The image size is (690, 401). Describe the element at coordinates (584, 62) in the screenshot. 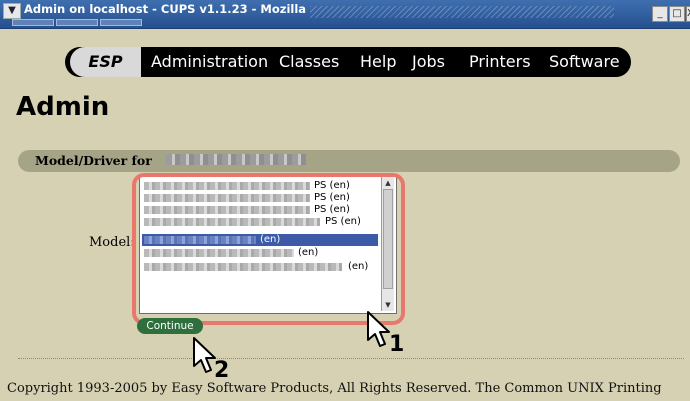

I see `nav-software: Software` at that location.